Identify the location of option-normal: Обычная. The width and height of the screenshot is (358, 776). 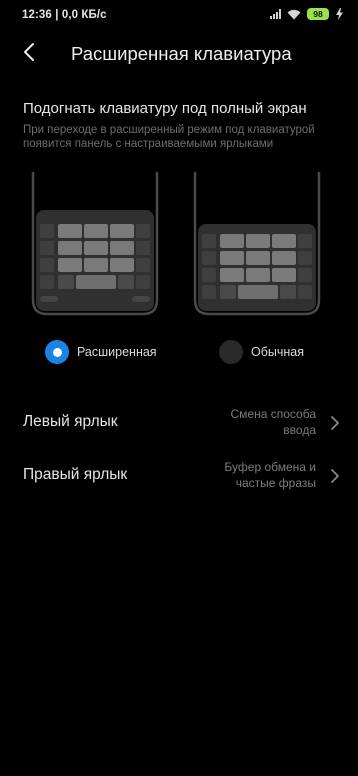
(261, 352).